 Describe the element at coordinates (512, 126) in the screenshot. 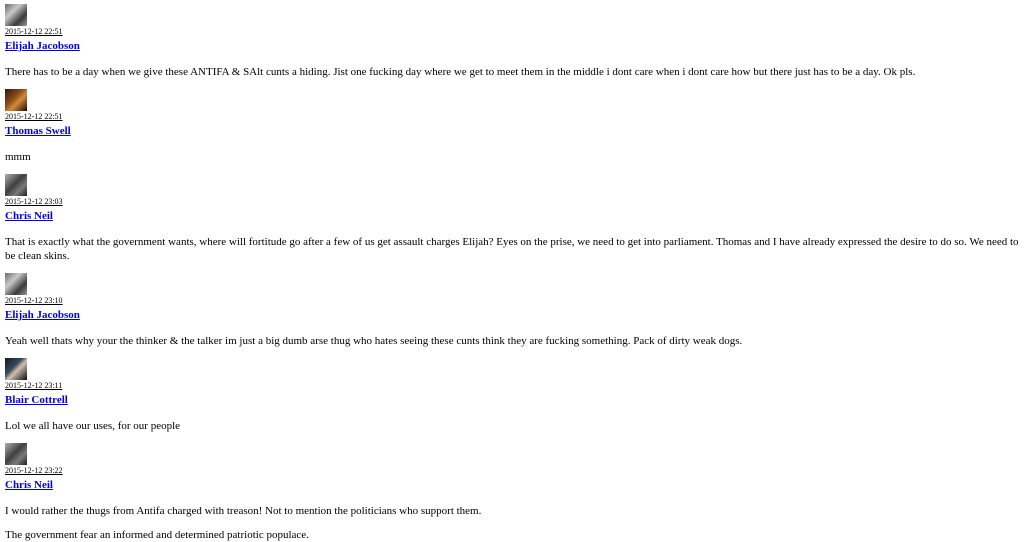

I see `post: 2015-12-12 22:51 Thomas Swell mmm` at that location.